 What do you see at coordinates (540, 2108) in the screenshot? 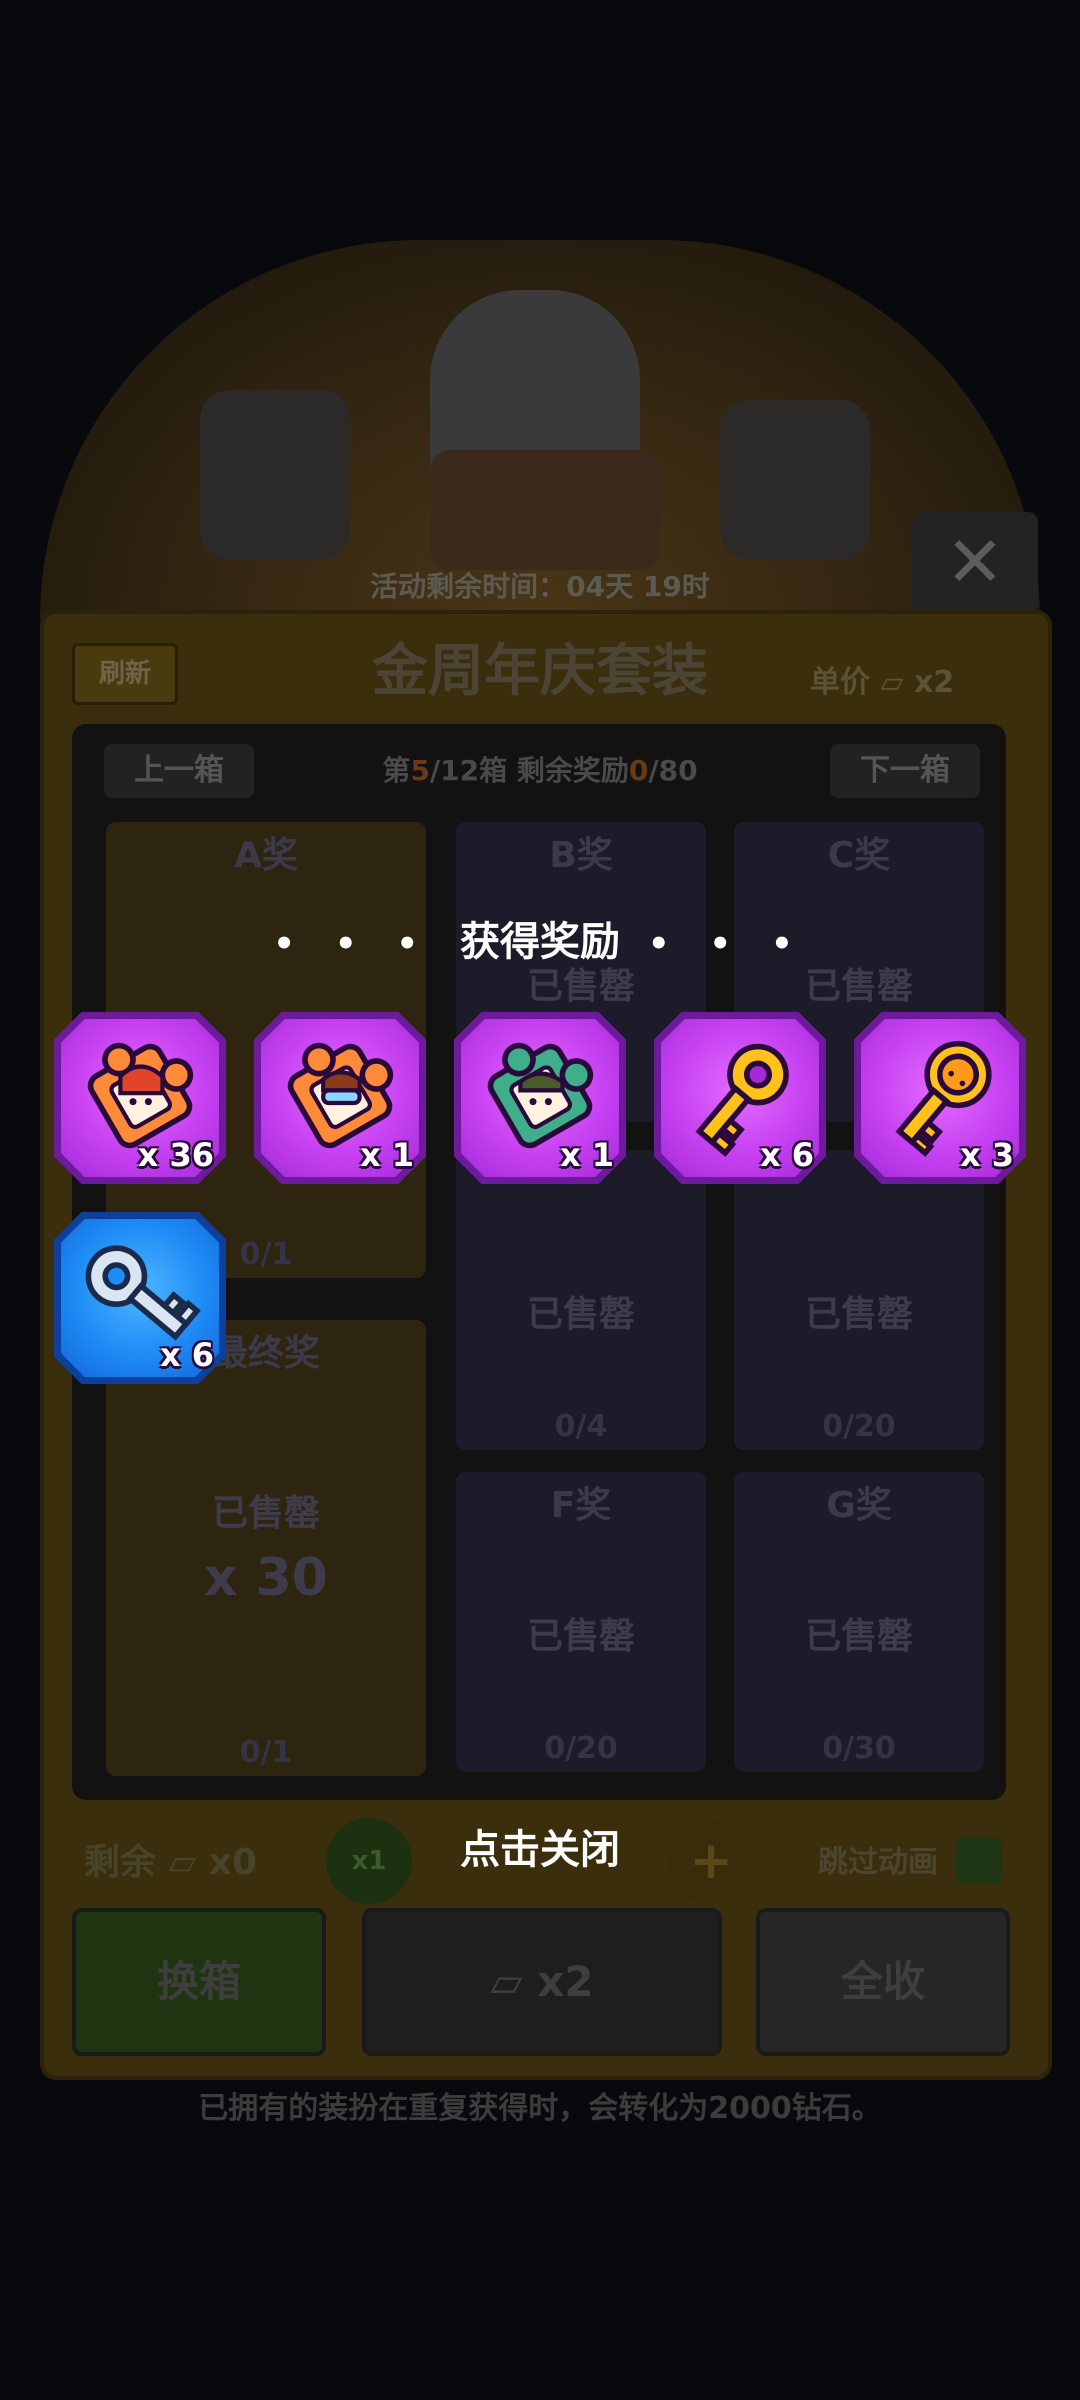
I see `footer-note: 已拥有的装扮在重复获得时，会转化为2000钻石。` at bounding box center [540, 2108].